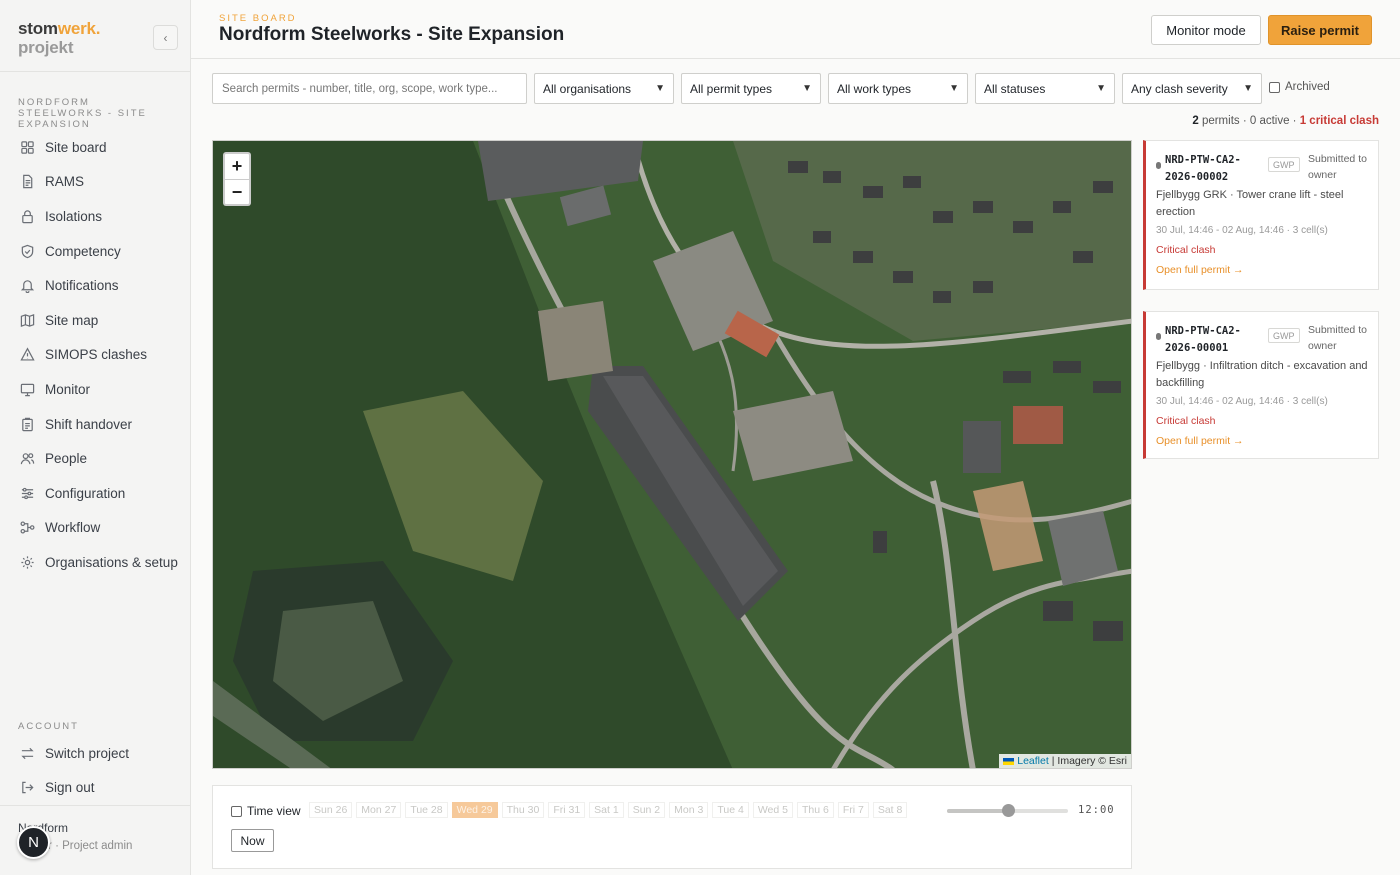 This screenshot has width=1400, height=875. Describe the element at coordinates (392, 34) in the screenshot. I see `page-title: Nordform Steelworks - Site Expansion` at that location.